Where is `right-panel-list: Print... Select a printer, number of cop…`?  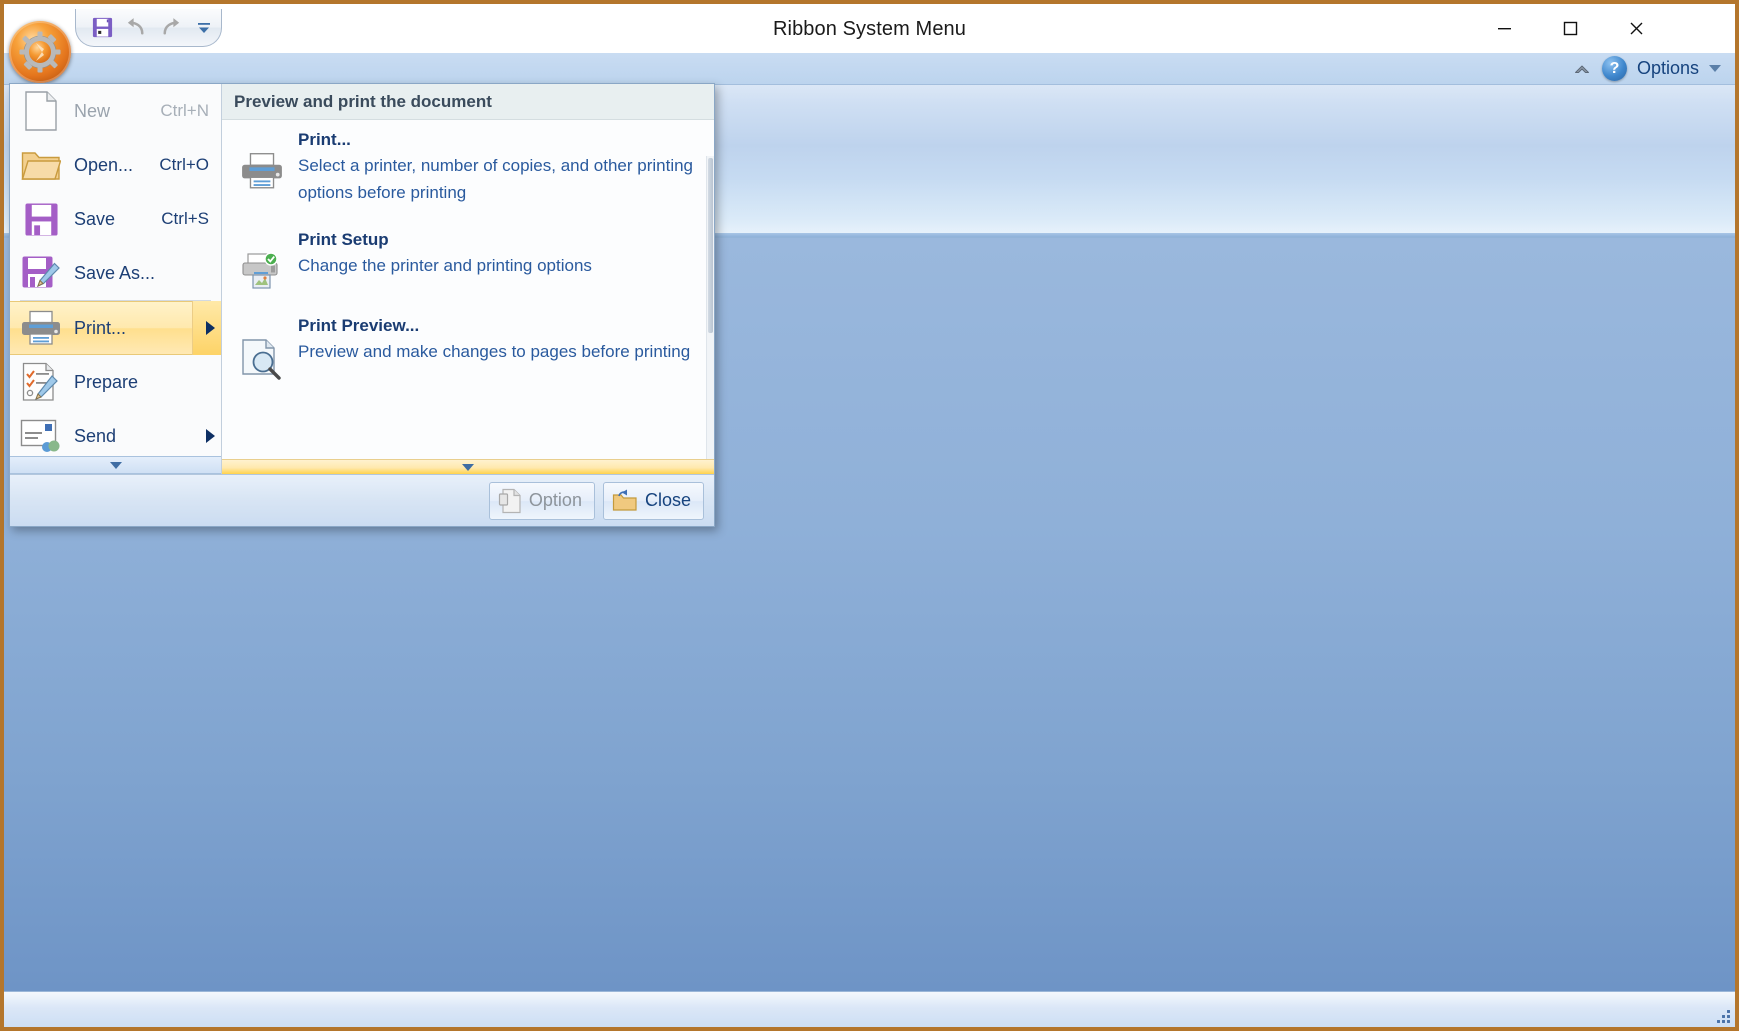 right-panel-list: Print... Select a printer, number of cop… is located at coordinates (468, 297).